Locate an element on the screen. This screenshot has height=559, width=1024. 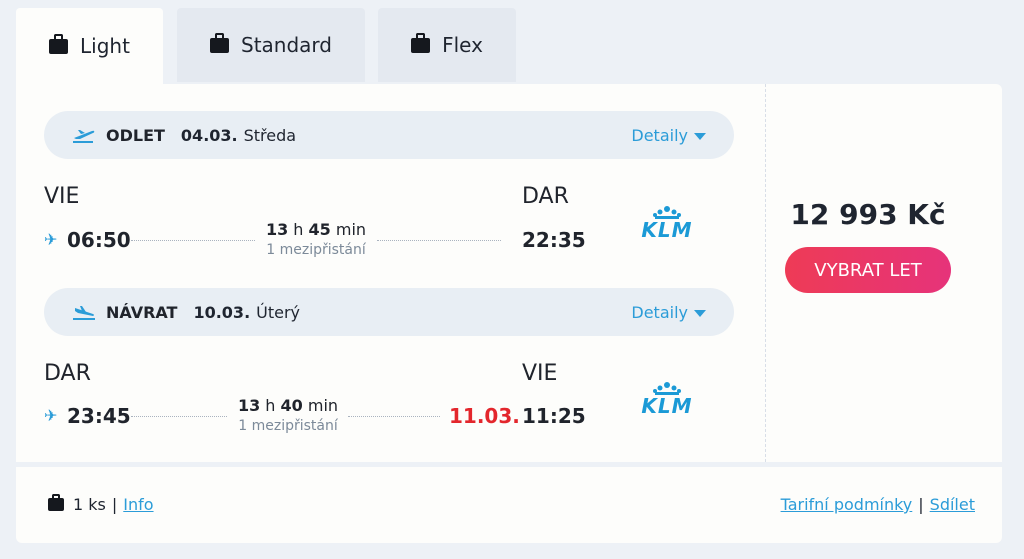
plane-landing-icon is located at coordinates (84, 313).